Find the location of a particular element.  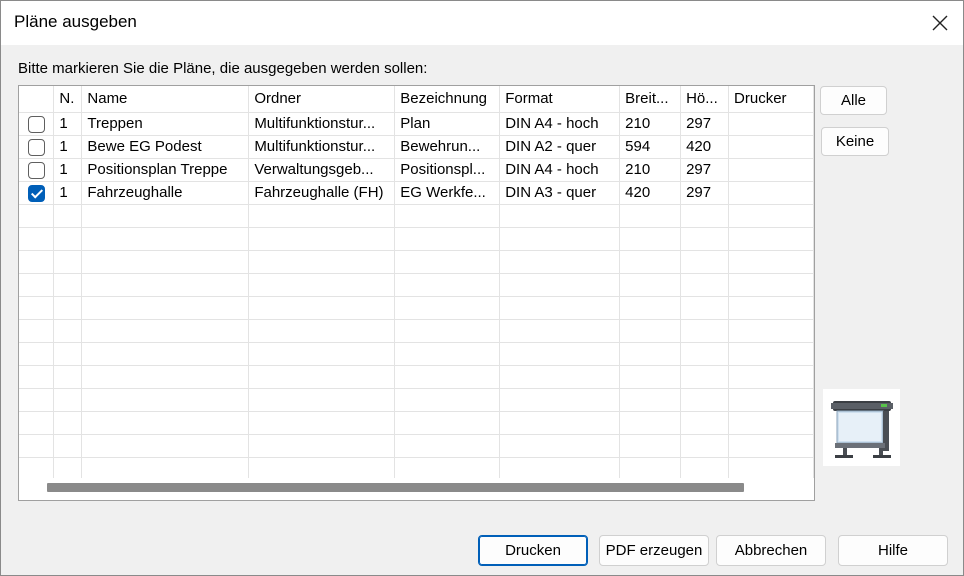

horizontal-scrollbar is located at coordinates (416, 489).